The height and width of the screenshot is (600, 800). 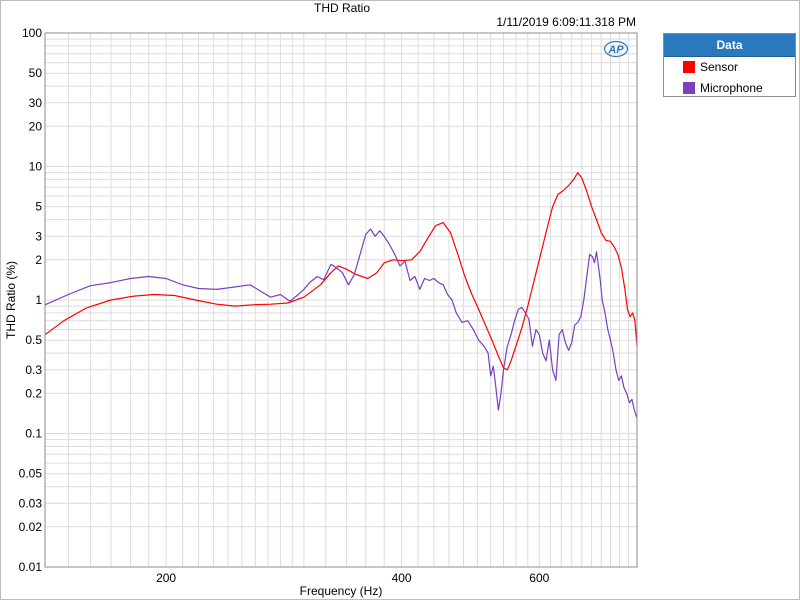 What do you see at coordinates (342, 8) in the screenshot?
I see `chart-title: THD Ratio` at bounding box center [342, 8].